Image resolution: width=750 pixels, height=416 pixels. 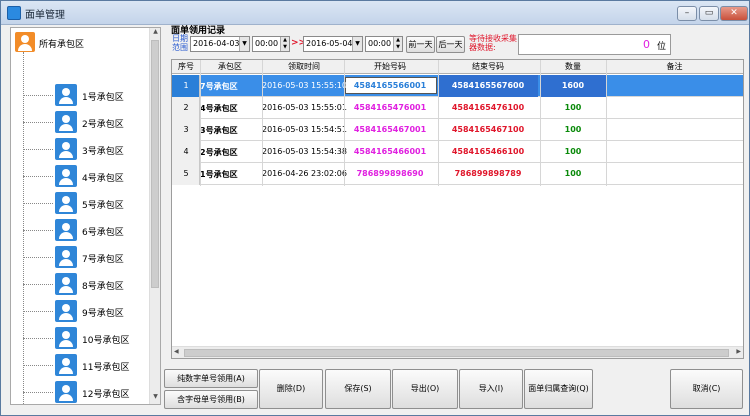 What do you see at coordinates (425, 389) in the screenshot?
I see `export-button: 导出(O)` at bounding box center [425, 389].